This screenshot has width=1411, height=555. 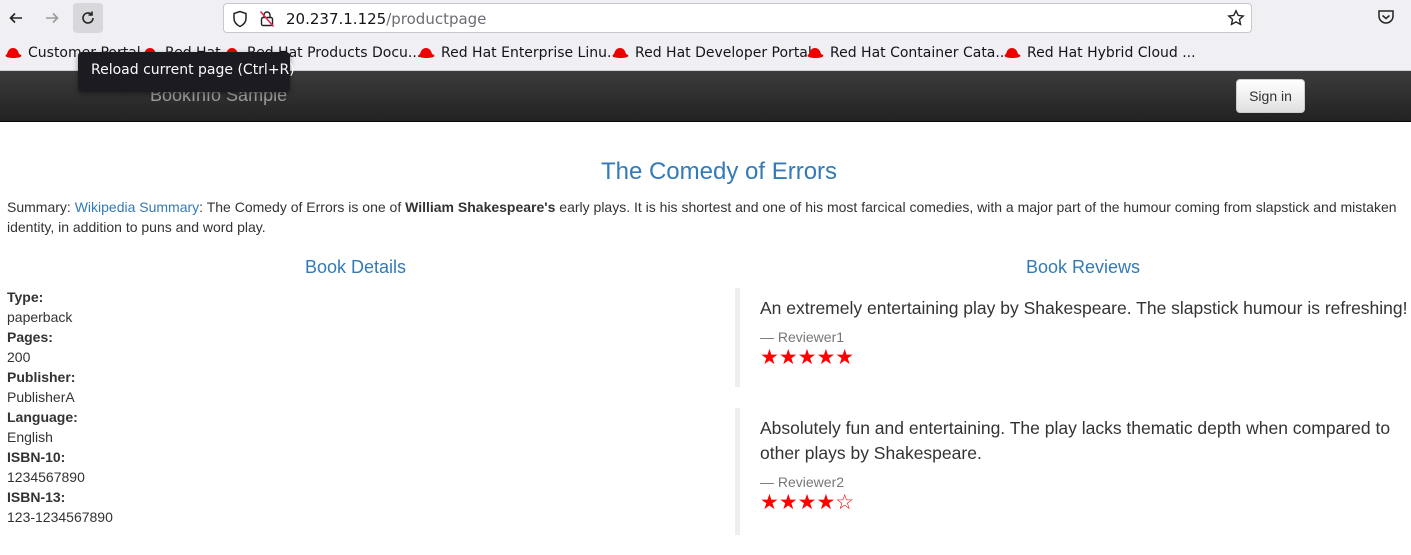 I want to click on pages-value: 200, so click(x=19, y=357).